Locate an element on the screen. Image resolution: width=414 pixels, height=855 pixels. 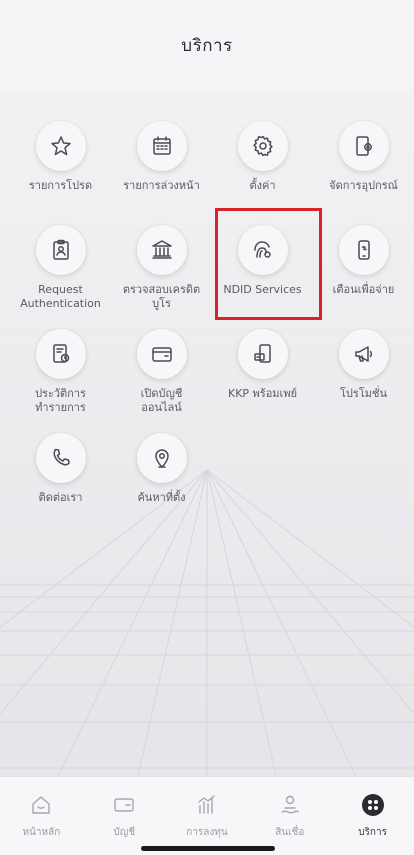
service-request-authentication: Request Authentication is located at coordinates (60, 271).